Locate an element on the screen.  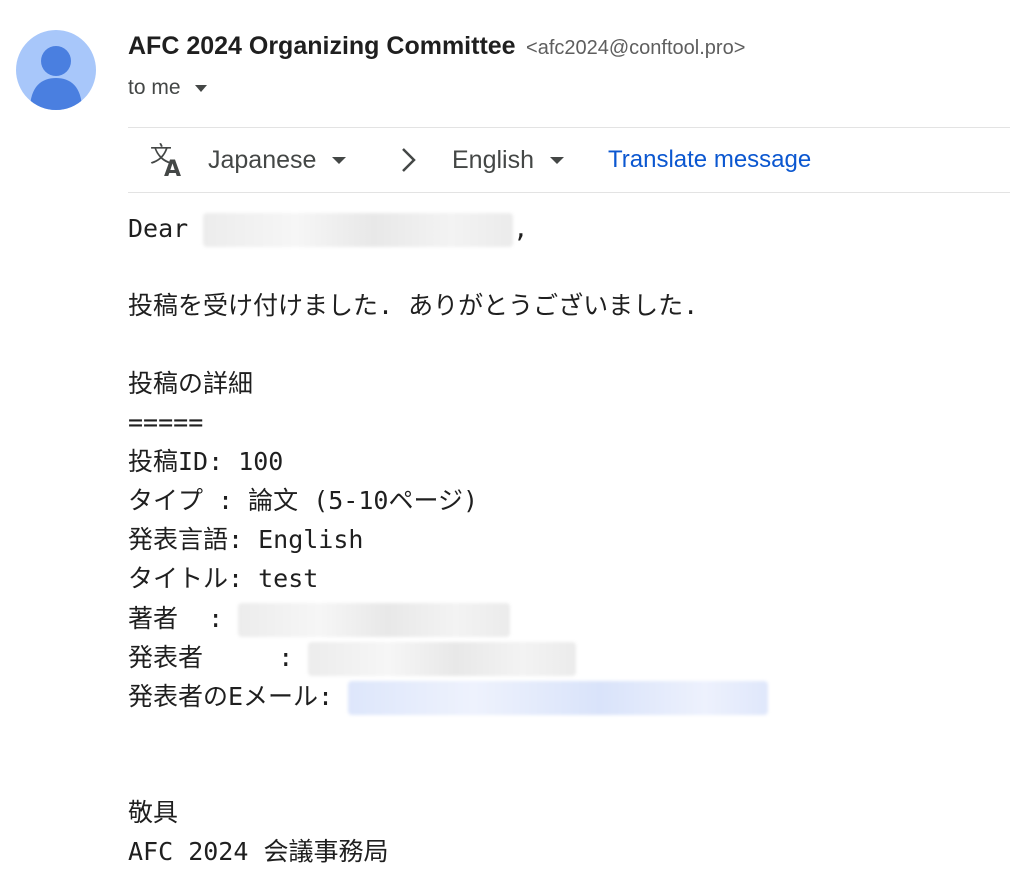
signature-line: AFC 2024 会議事務局 is located at coordinates (258, 851).